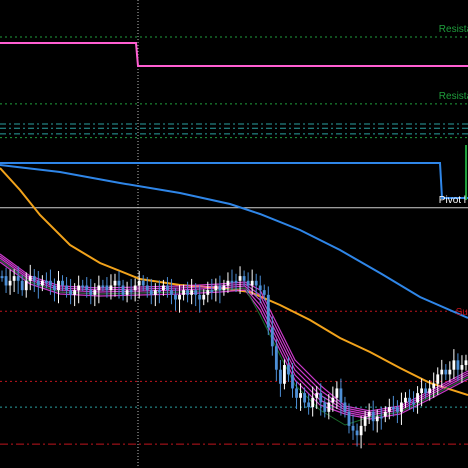  I want to click on pivot-label: Pivot l, so click(452, 200).